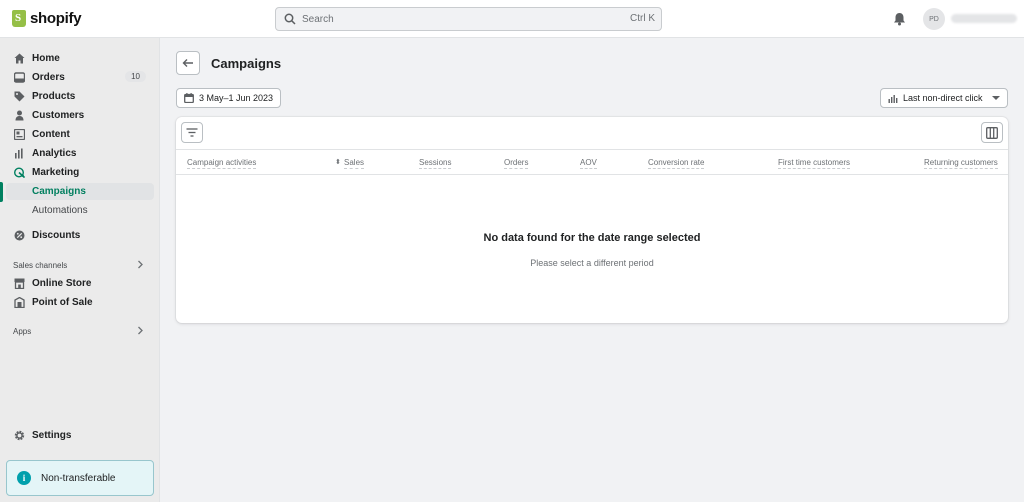 This screenshot has width=1024, height=502. What do you see at coordinates (246, 63) in the screenshot?
I see `page-title: Campaigns` at bounding box center [246, 63].